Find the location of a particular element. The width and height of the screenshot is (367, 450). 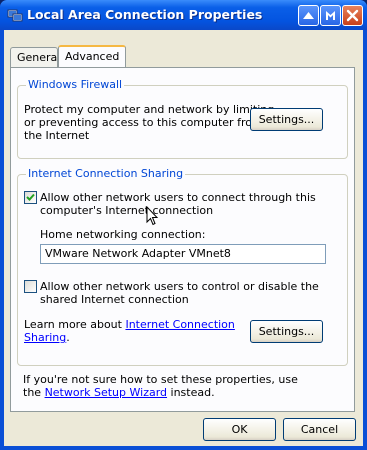

learn-more-line2: Sharing. is located at coordinates (47, 337).